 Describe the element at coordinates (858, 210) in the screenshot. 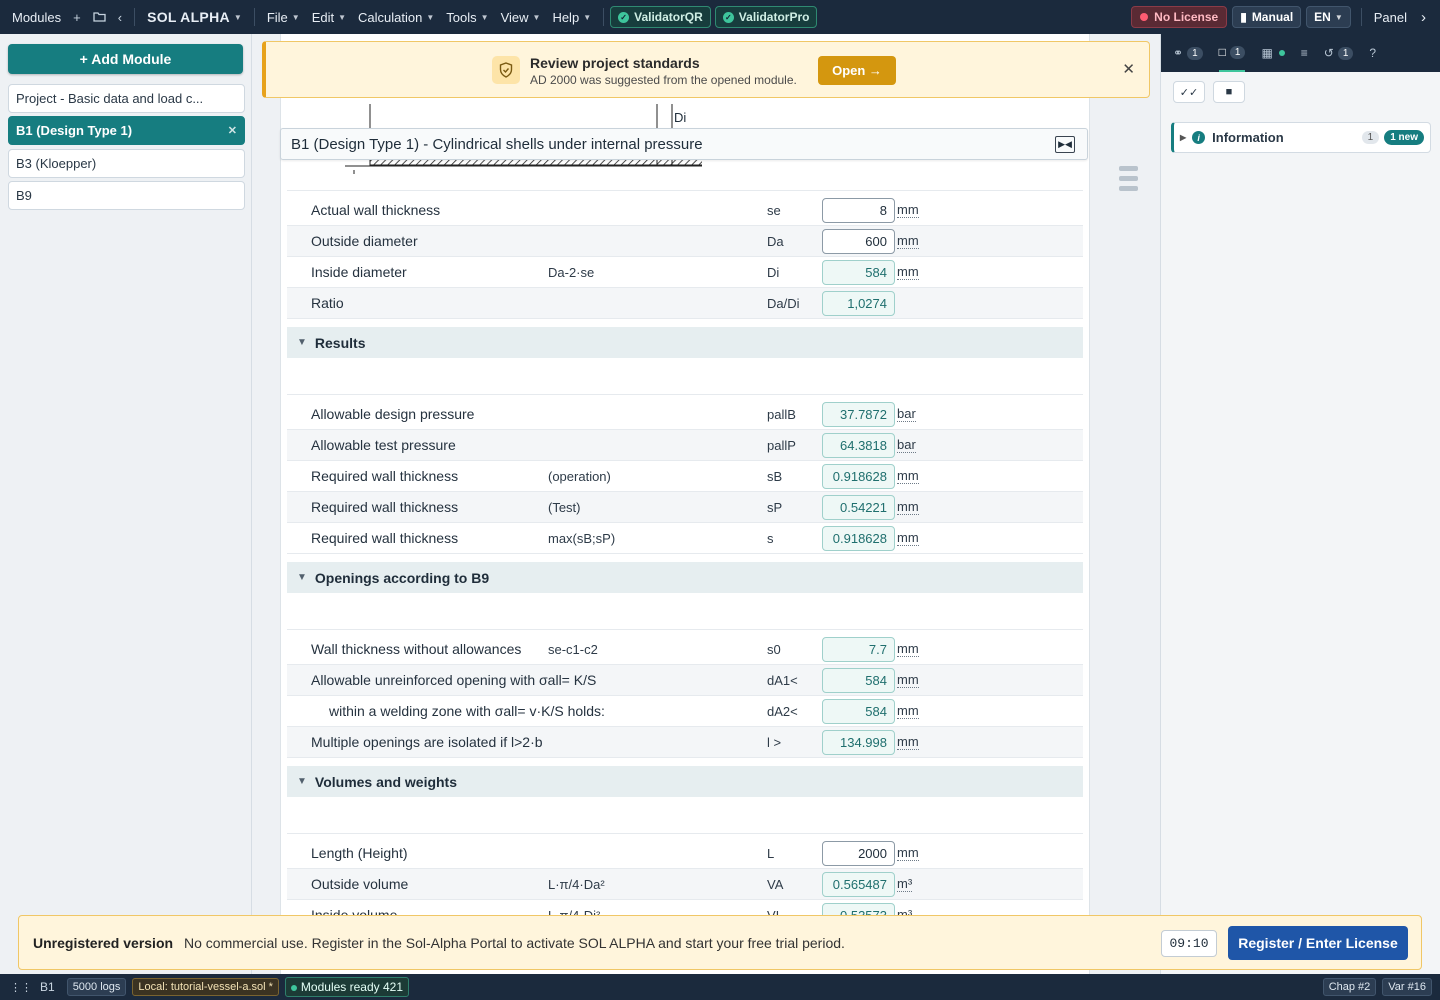

I see `se-input: 8` at that location.